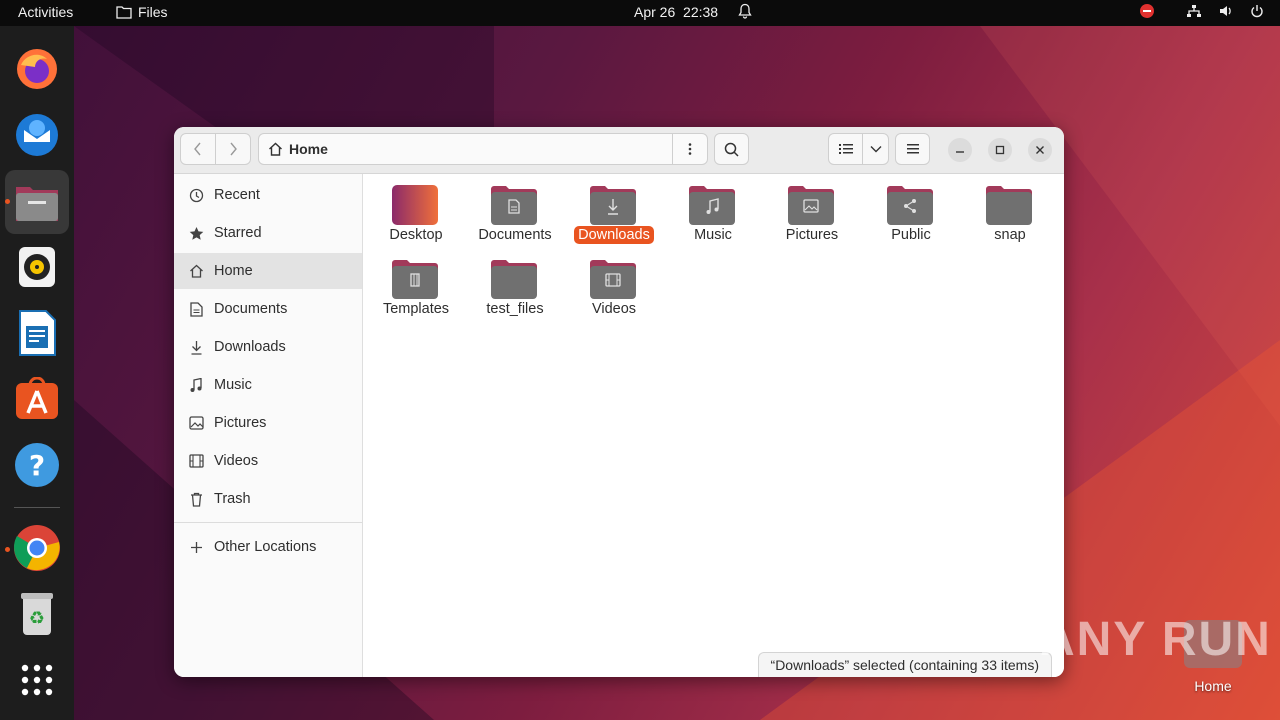 Image resolution: width=1280 pixels, height=720 pixels. Describe the element at coordinates (236, 461) in the screenshot. I see `sidebar-item-label: Videos` at that location.